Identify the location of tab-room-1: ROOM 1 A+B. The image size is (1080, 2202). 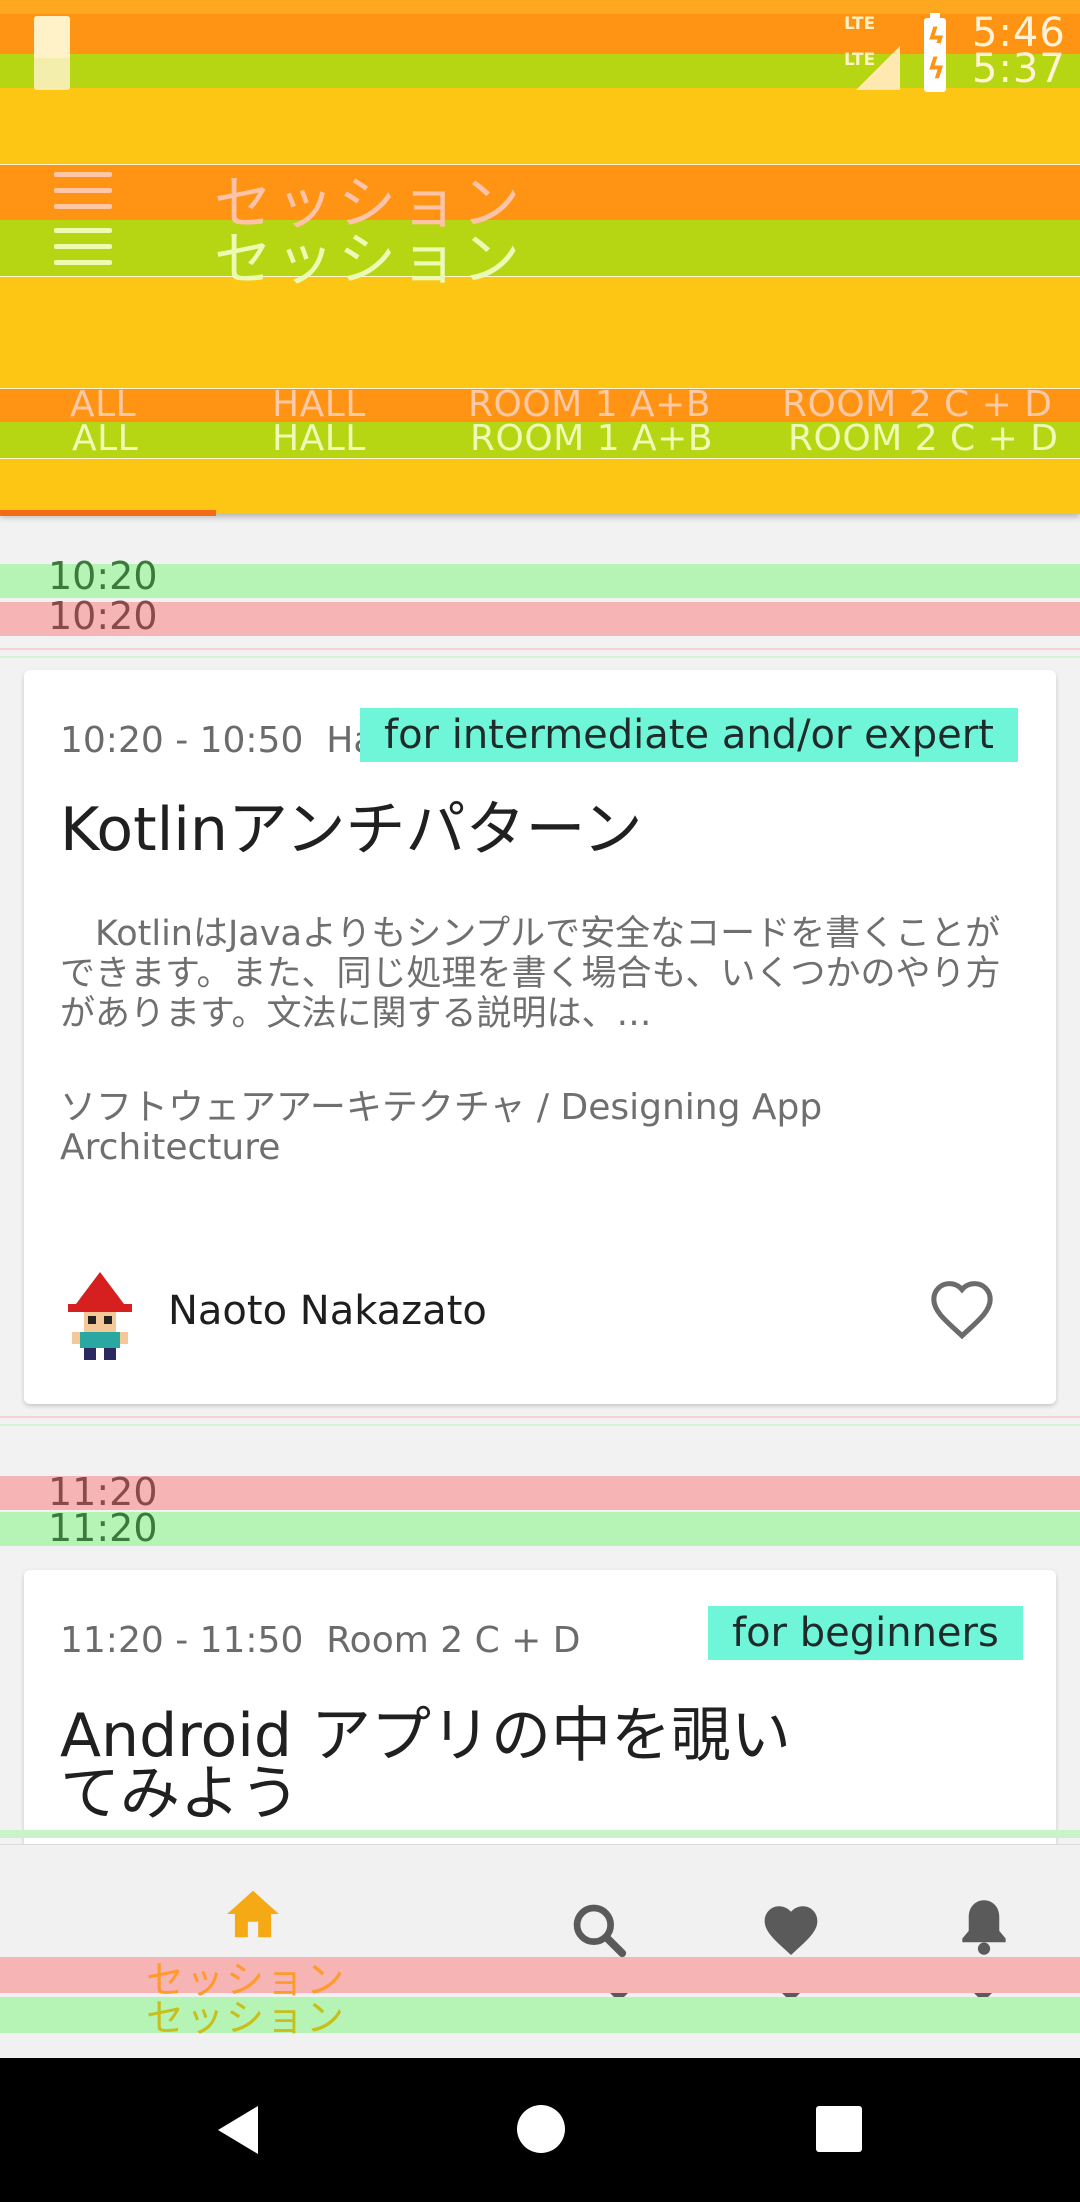
(591, 438).